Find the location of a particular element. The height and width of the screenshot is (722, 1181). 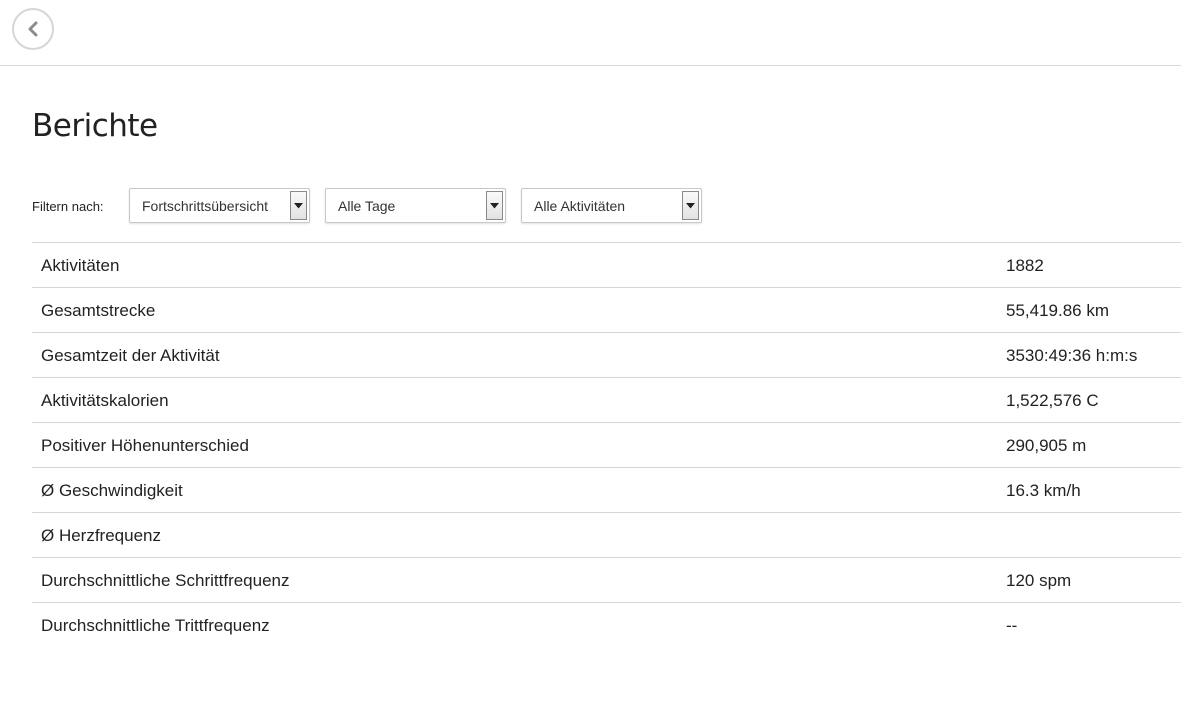

table-row: Durchschnittliche Trittfrequenz -- is located at coordinates (606, 625).